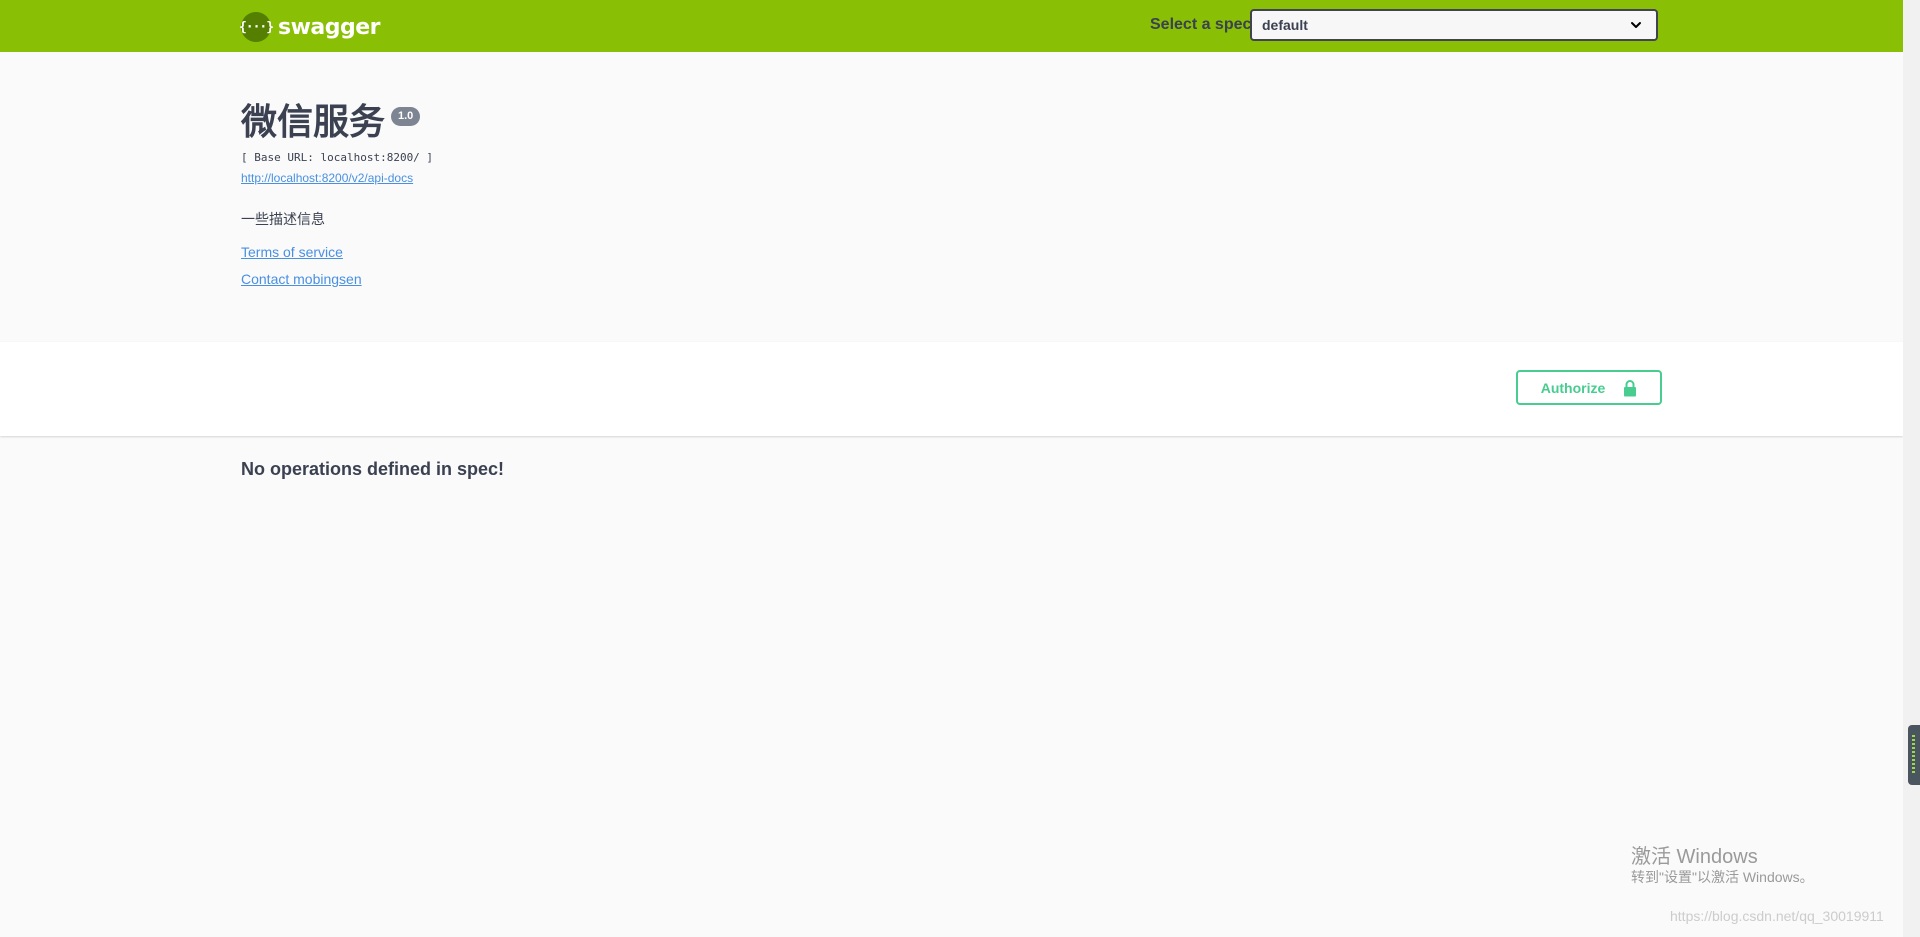 Image resolution: width=1920 pixels, height=937 pixels. What do you see at coordinates (373, 469) in the screenshot?
I see `no-operations-message: No operations defined in spec!` at bounding box center [373, 469].